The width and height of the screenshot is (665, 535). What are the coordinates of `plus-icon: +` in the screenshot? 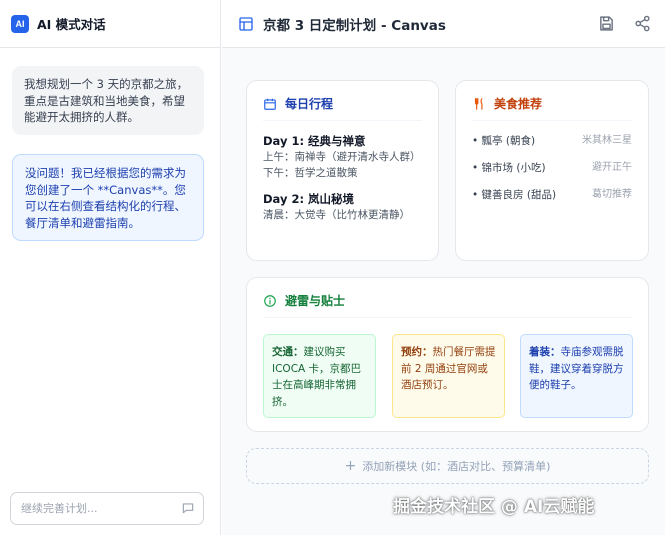 It's located at (350, 466).